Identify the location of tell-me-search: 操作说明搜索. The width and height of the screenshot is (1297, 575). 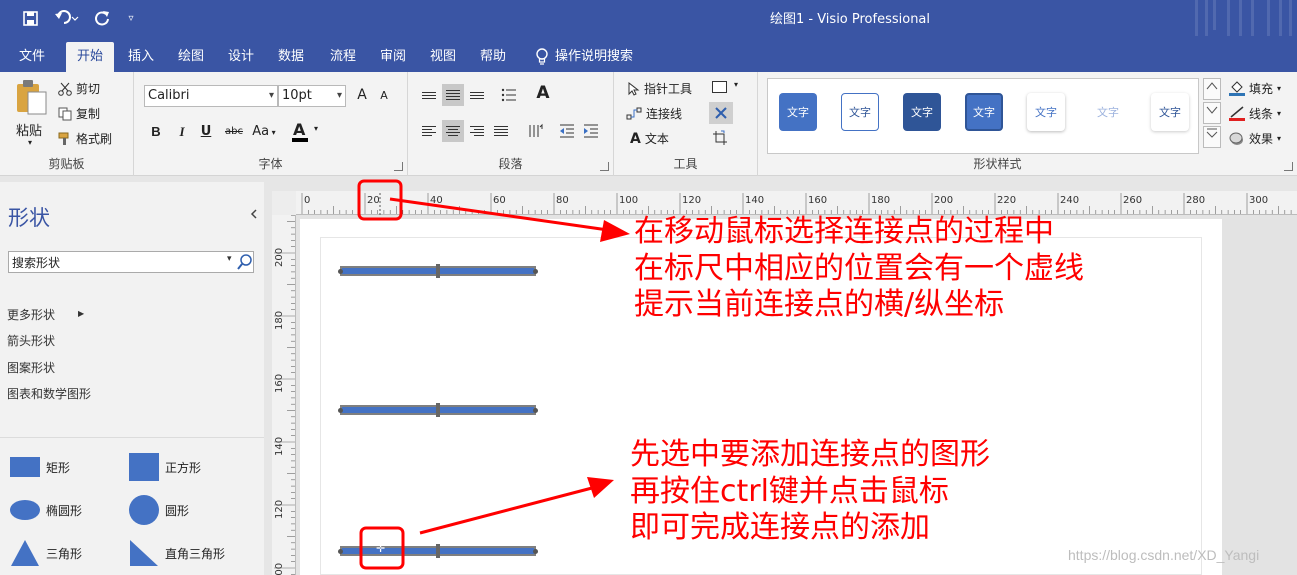
(584, 57).